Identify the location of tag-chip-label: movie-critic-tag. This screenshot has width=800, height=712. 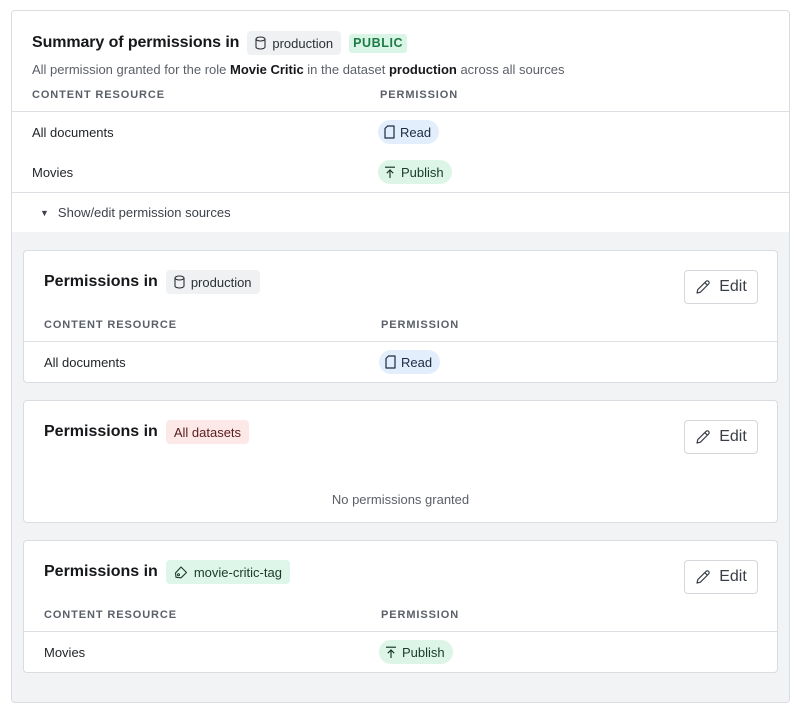
(237, 572).